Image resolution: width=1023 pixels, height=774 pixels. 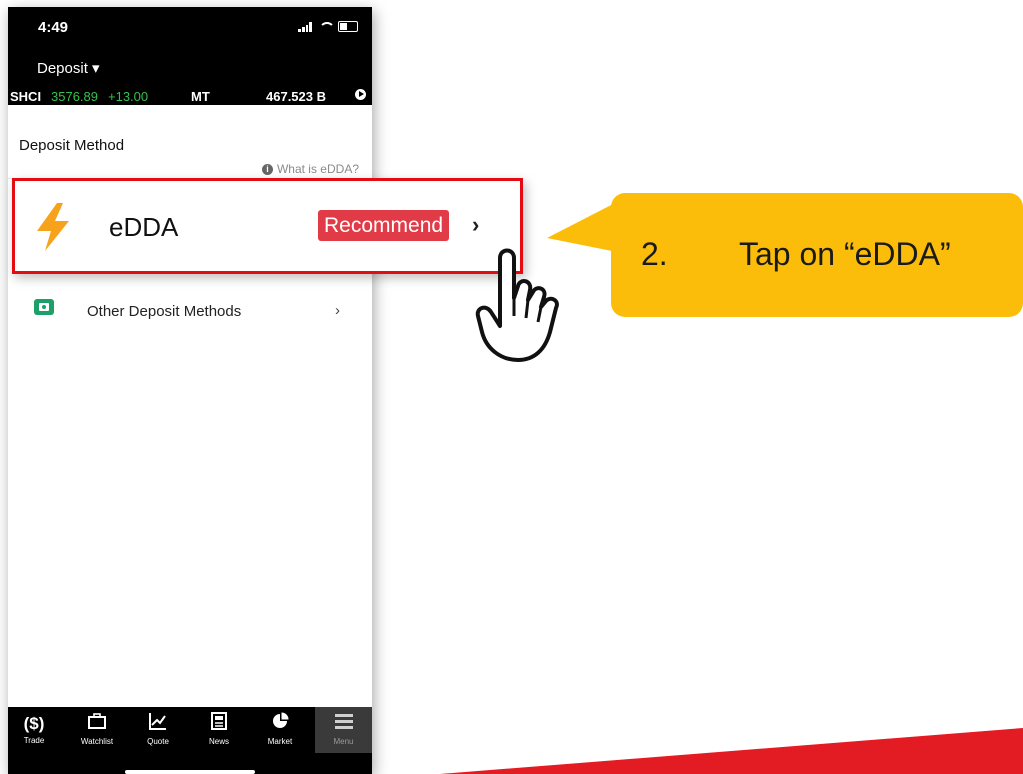 I want to click on section-title: Deposit Method, so click(x=72, y=145).